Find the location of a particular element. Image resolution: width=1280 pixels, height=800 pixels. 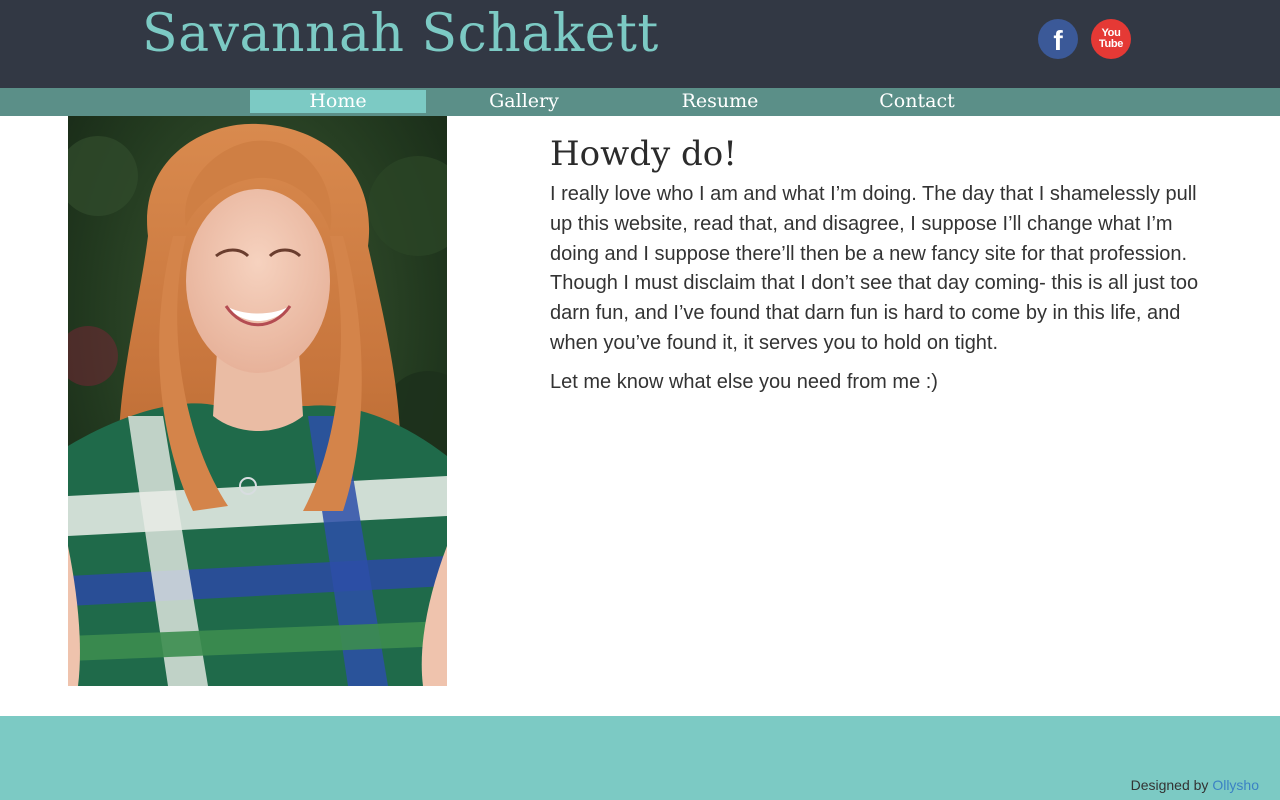

nav-item-gallery: Gallery is located at coordinates (524, 101).